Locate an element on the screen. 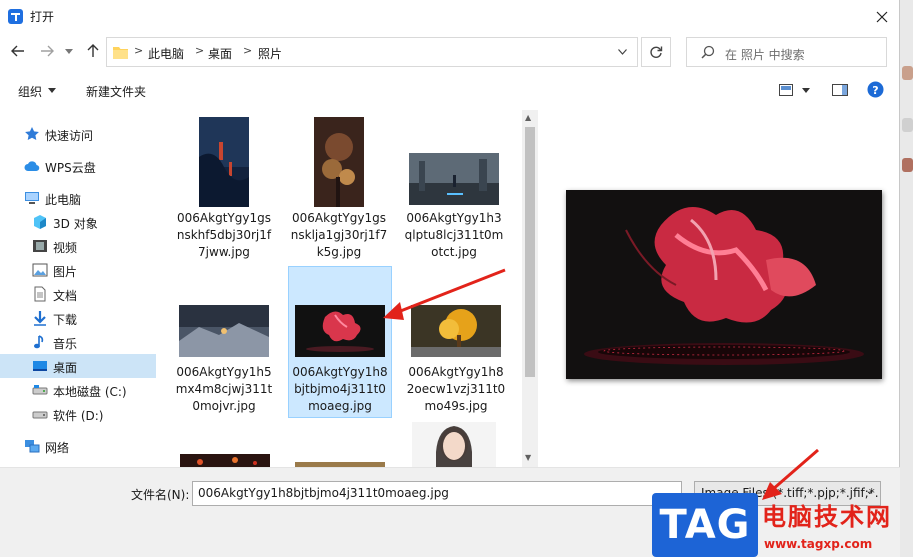 This screenshot has width=913, height=557. nav-item-music: 音乐 is located at coordinates (78, 342).